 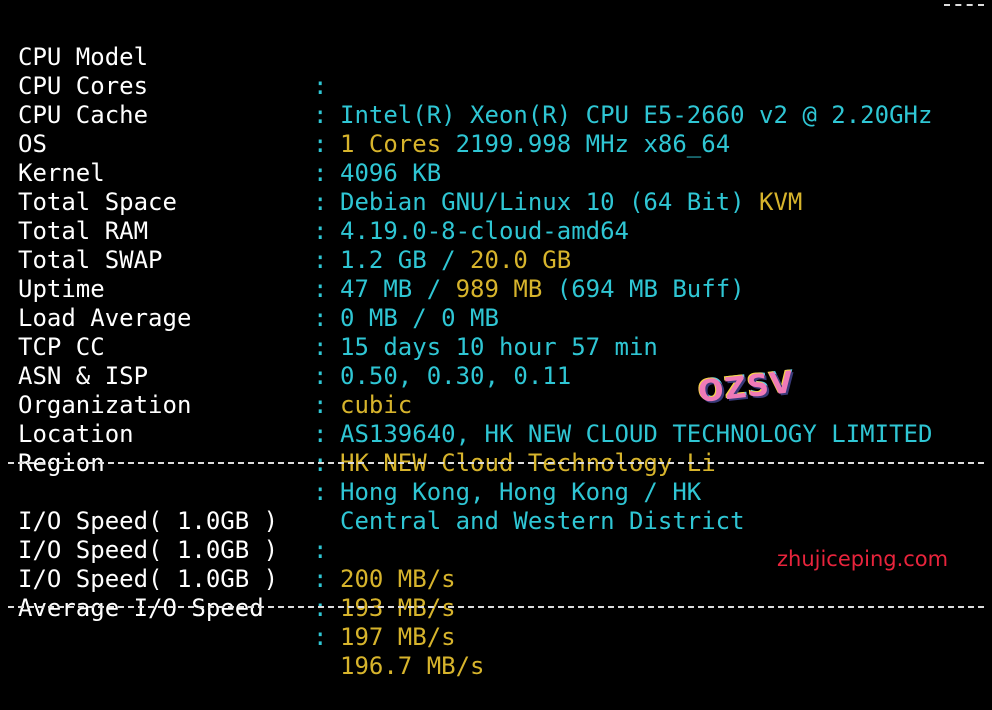 I want to click on info-row-kernel: Kernel : 4.19.0-8-cloud-amd64, so click(x=314, y=187).